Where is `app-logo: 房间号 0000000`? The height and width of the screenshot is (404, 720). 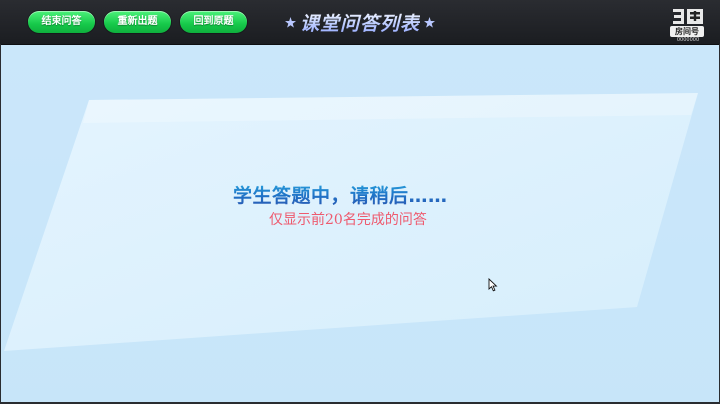 app-logo: 房间号 0000000 is located at coordinates (687, 24).